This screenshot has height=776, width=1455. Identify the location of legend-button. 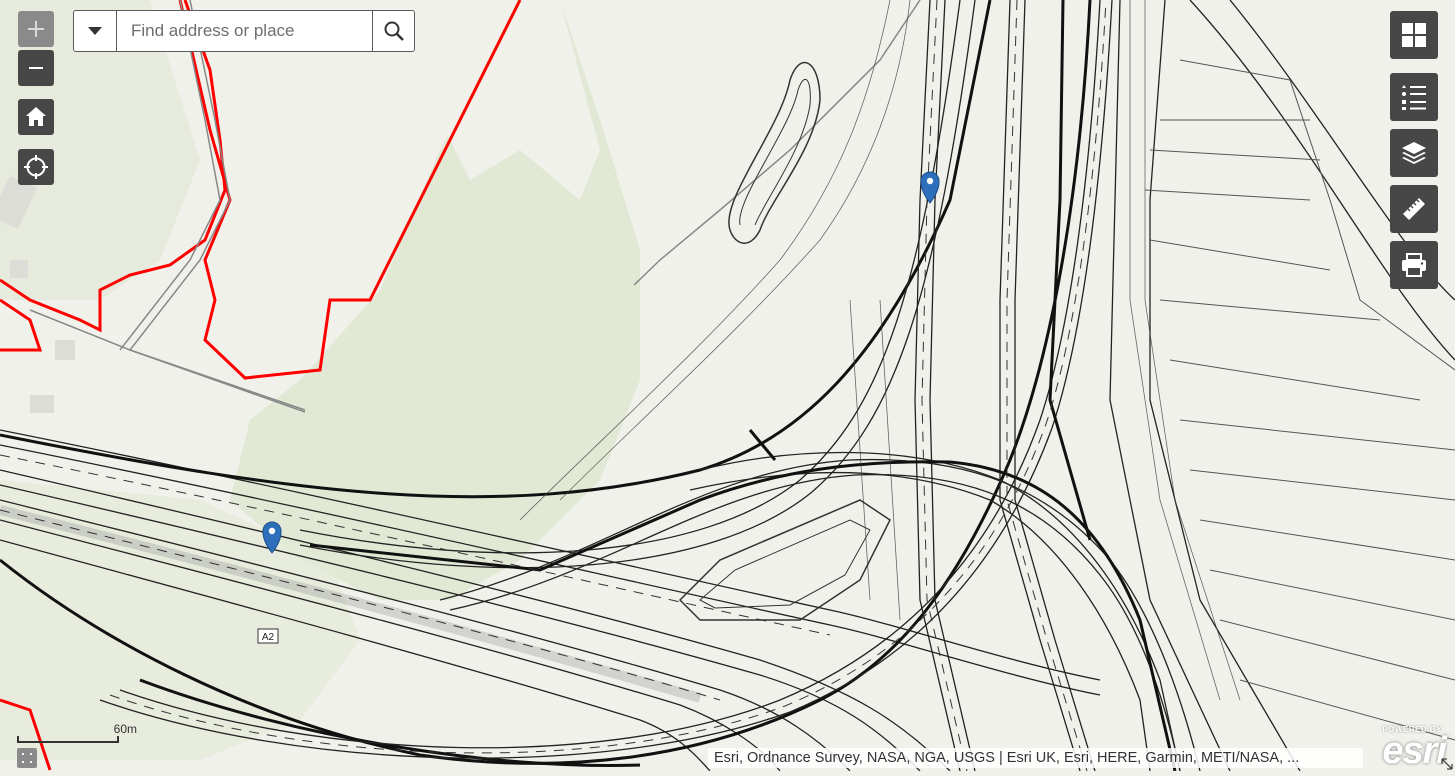
(1414, 97).